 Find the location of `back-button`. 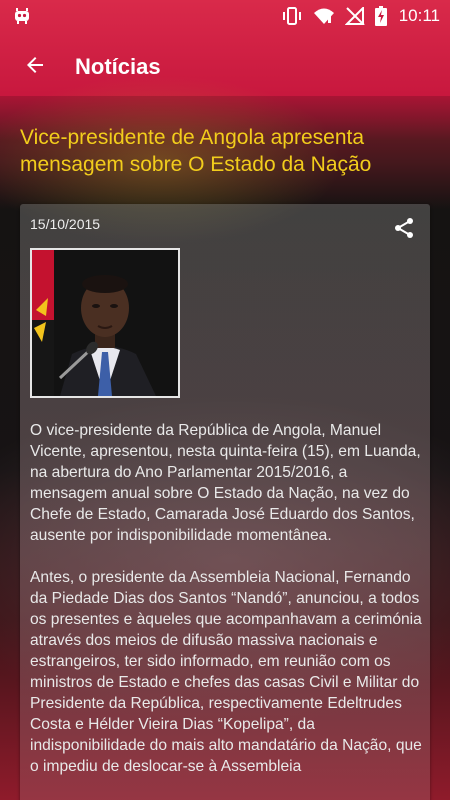

back-button is located at coordinates (35, 67).